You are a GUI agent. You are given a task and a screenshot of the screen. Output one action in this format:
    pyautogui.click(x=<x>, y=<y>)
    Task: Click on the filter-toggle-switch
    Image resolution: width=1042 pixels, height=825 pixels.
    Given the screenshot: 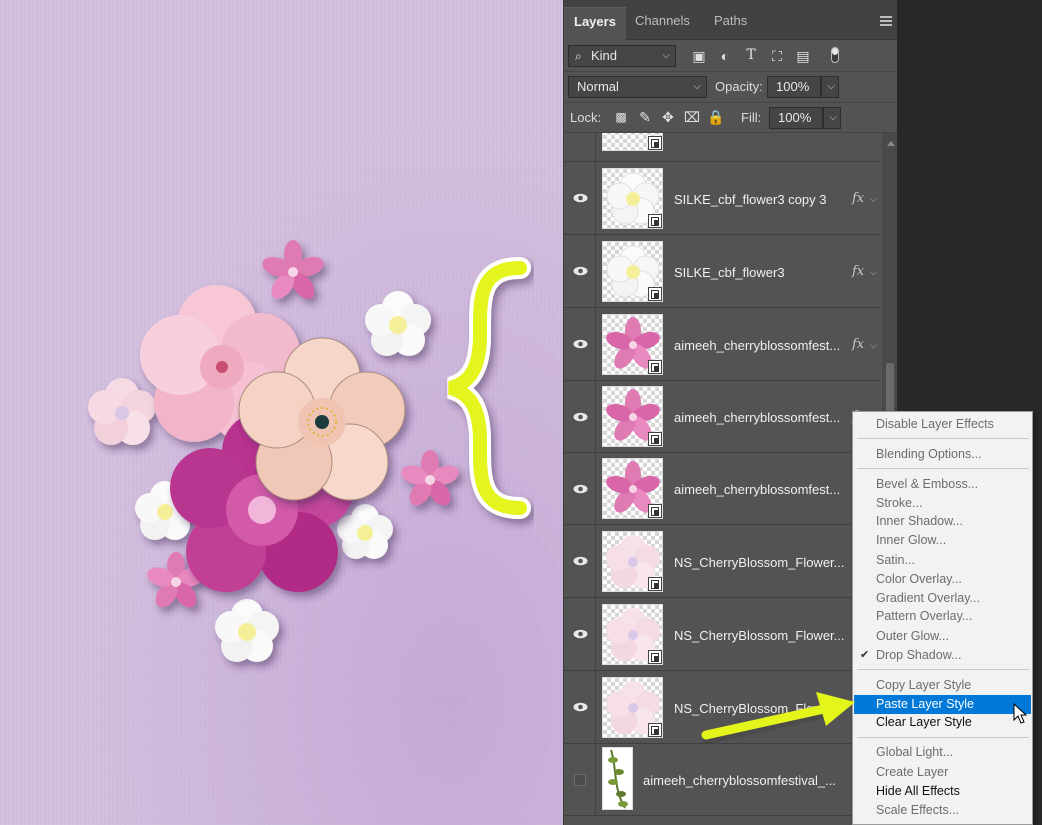 What is the action you would take?
    pyautogui.click(x=835, y=55)
    